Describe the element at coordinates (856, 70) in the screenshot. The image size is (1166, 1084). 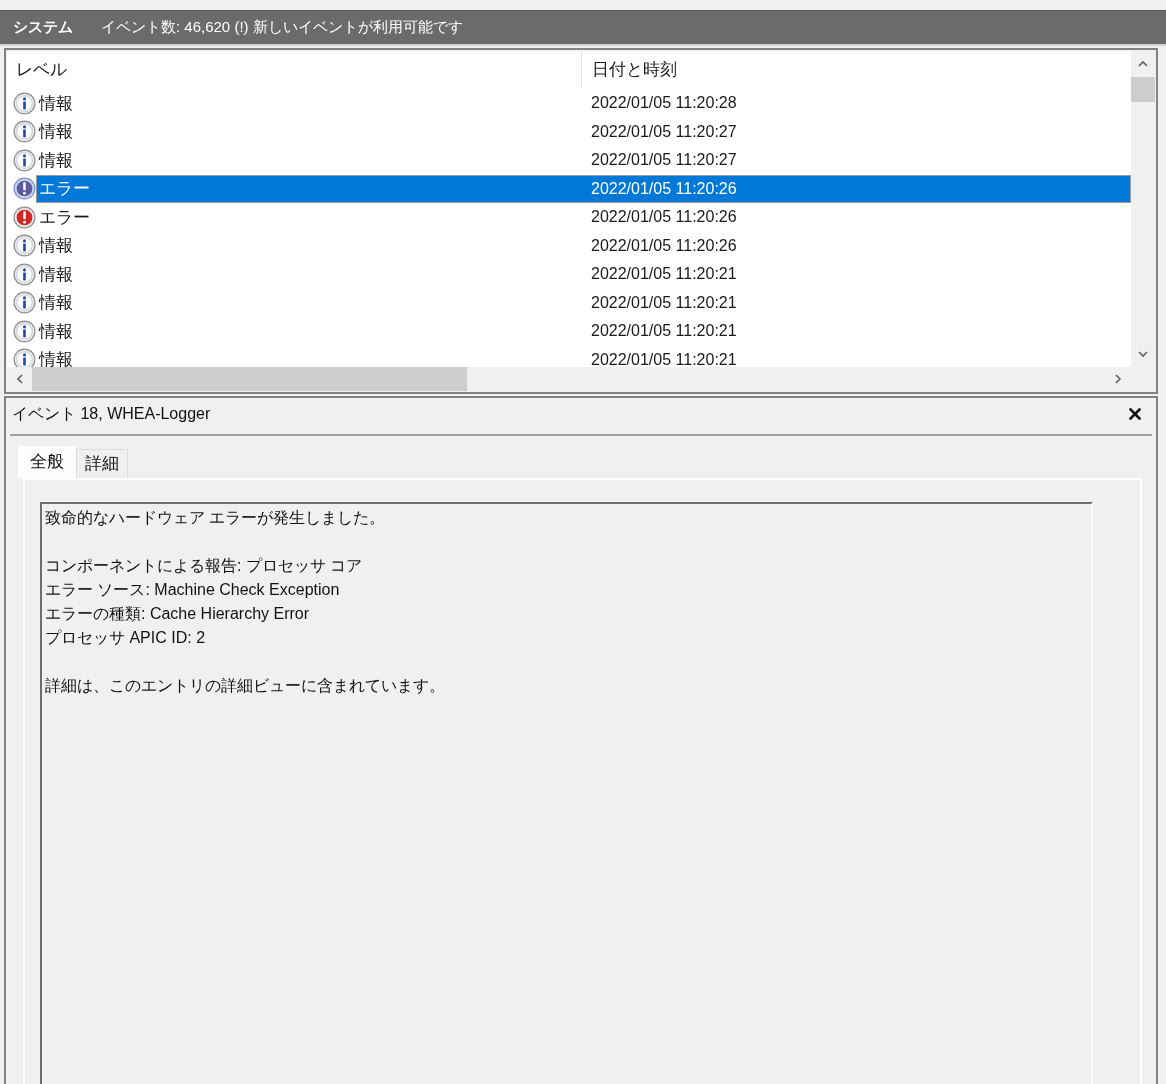
I see `column-header: 日付と時刻` at that location.